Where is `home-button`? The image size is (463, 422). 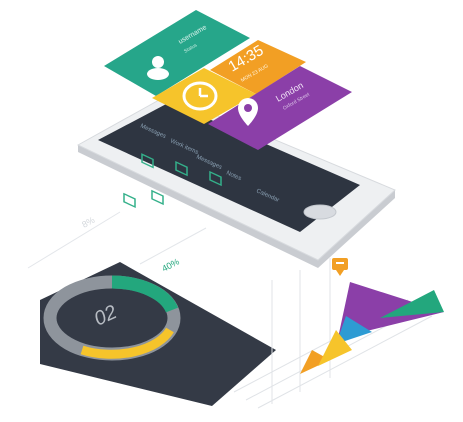
home-button is located at coordinates (320, 212).